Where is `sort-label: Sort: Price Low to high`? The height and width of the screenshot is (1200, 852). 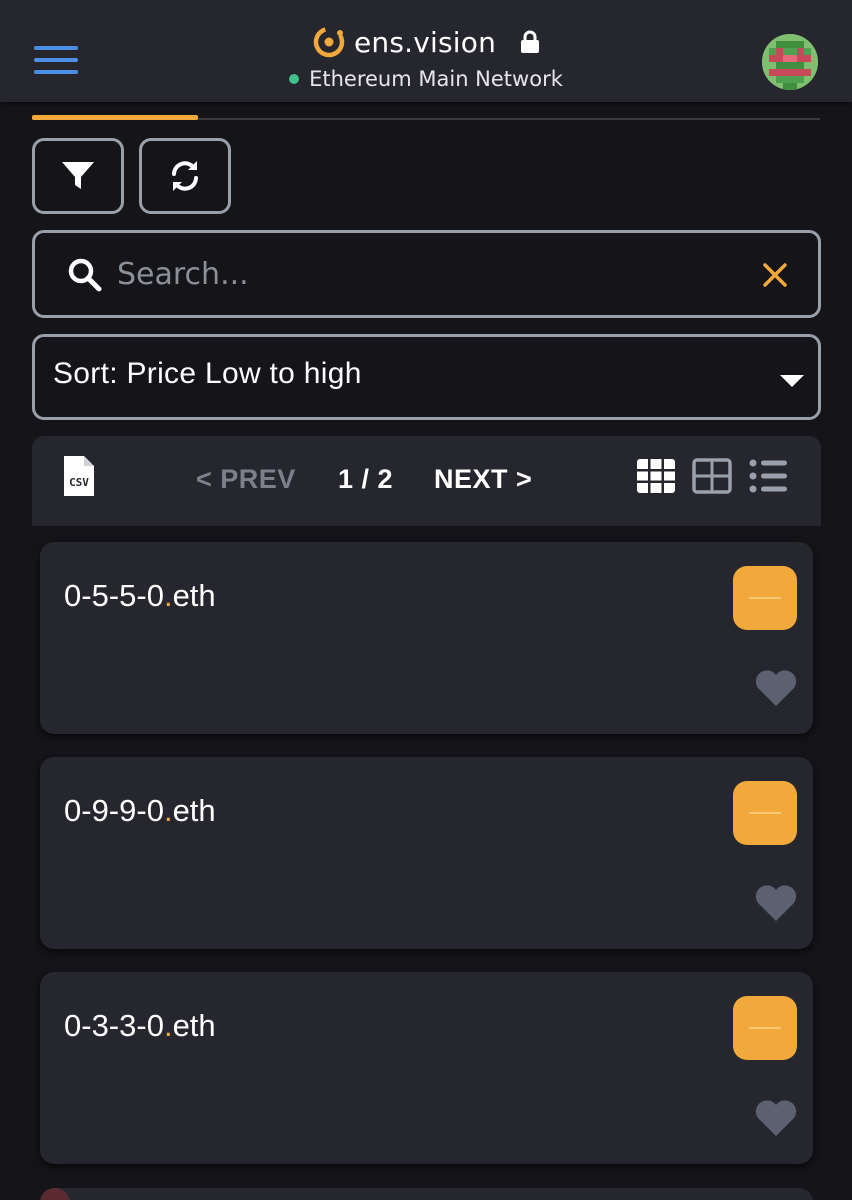 sort-label: Sort: Price Low to high is located at coordinates (207, 373).